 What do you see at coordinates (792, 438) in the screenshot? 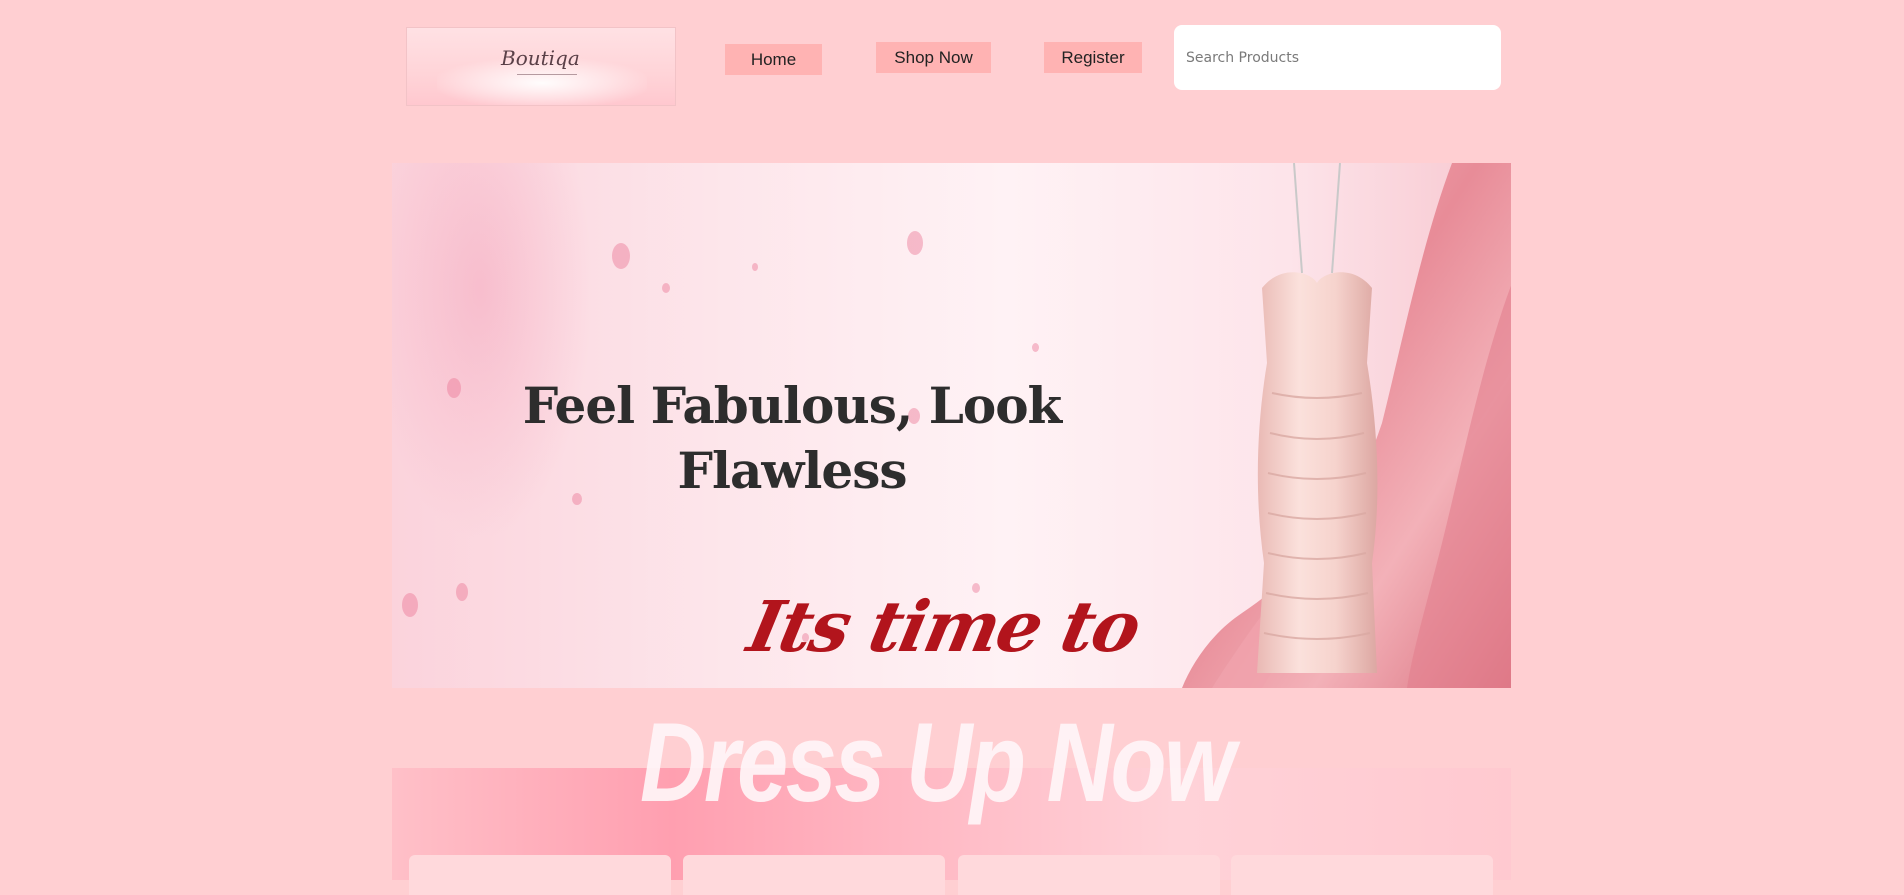
I see `hero-title: Feel Fabulous, Look Flawless` at bounding box center [792, 438].